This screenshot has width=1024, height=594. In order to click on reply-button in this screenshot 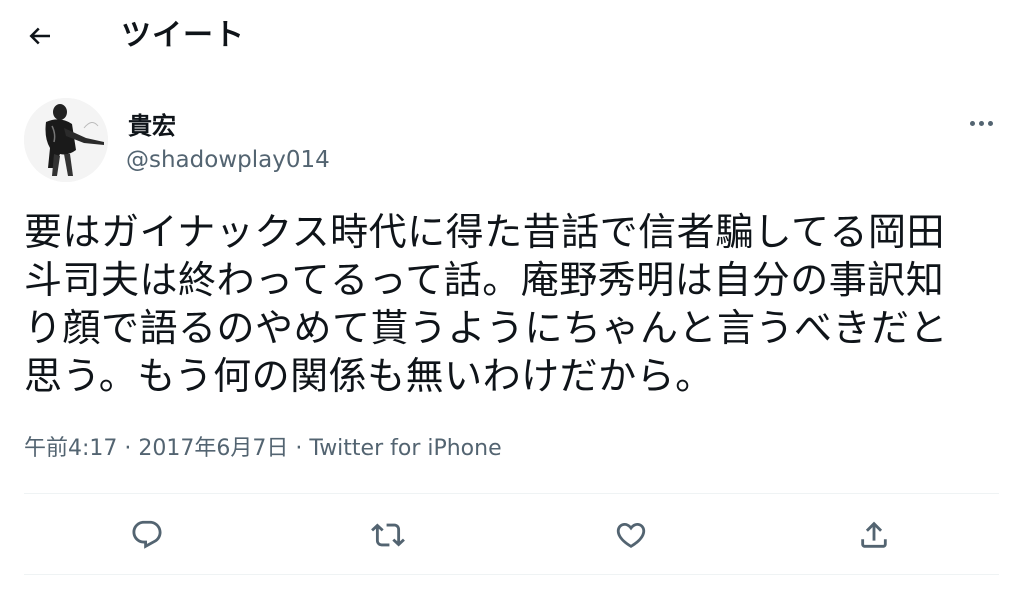, I will do `click(147, 535)`.